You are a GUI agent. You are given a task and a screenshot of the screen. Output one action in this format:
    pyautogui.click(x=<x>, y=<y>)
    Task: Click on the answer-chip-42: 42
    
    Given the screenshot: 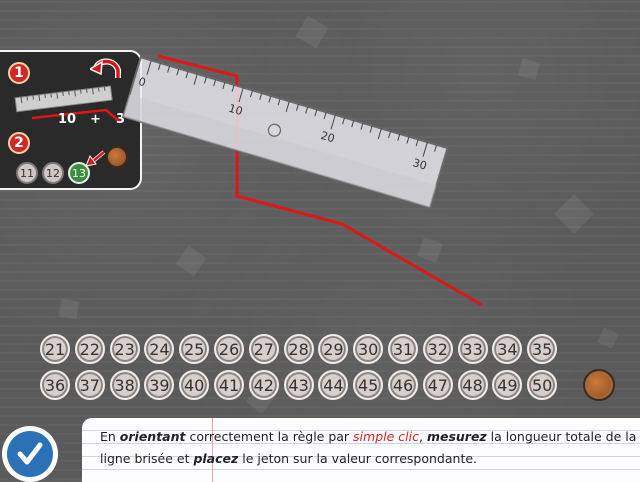 What is the action you would take?
    pyautogui.click(x=264, y=385)
    